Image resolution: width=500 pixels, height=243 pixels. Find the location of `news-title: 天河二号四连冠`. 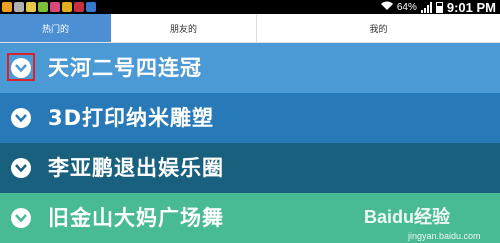

news-title: 天河二号四连冠 is located at coordinates (125, 68).